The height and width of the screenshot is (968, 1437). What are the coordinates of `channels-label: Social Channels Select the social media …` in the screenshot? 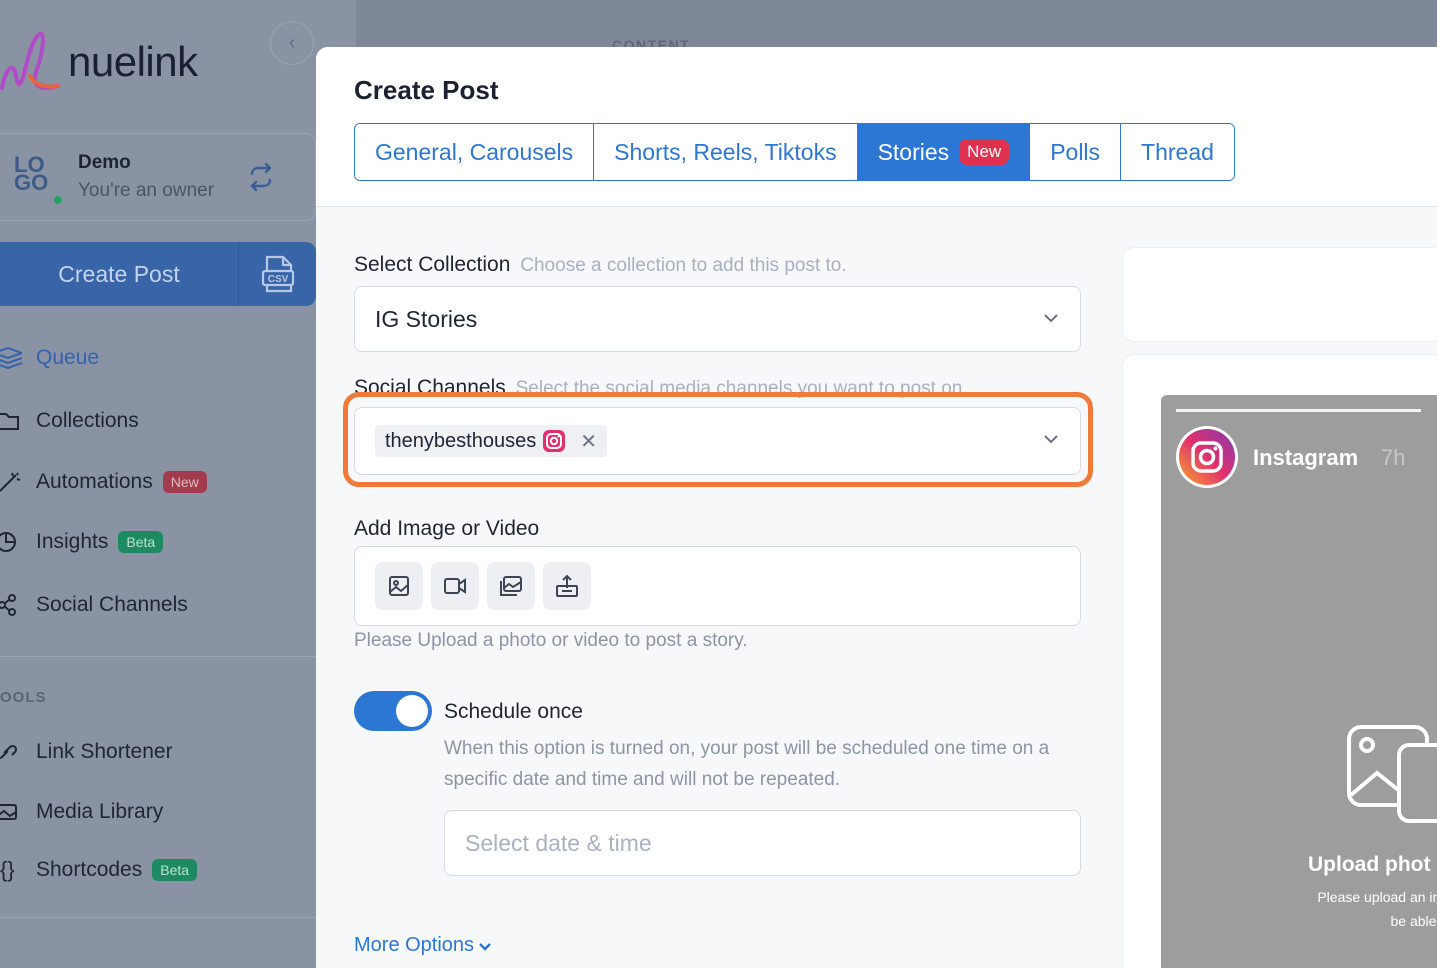 It's located at (658, 388).